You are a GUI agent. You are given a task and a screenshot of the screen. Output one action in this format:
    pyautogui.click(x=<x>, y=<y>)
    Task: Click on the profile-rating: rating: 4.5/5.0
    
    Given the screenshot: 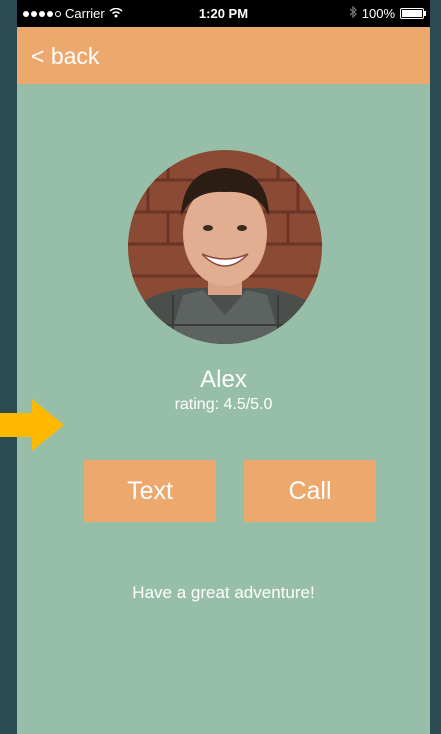 What is the action you would take?
    pyautogui.click(x=223, y=404)
    